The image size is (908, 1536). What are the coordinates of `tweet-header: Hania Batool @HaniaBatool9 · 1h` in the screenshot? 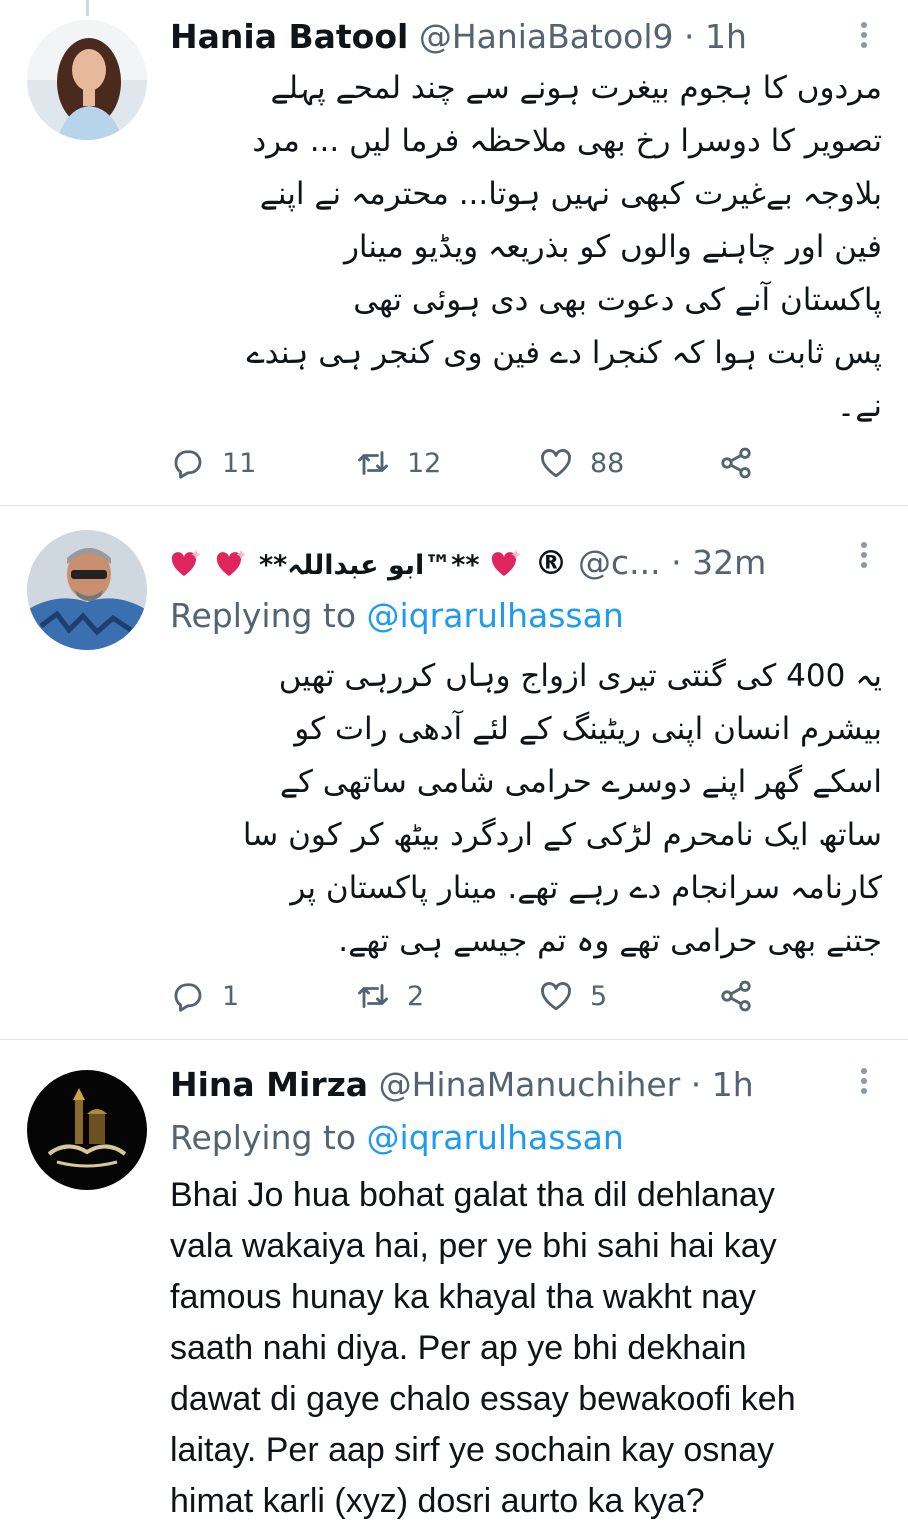 It's located at (519, 37).